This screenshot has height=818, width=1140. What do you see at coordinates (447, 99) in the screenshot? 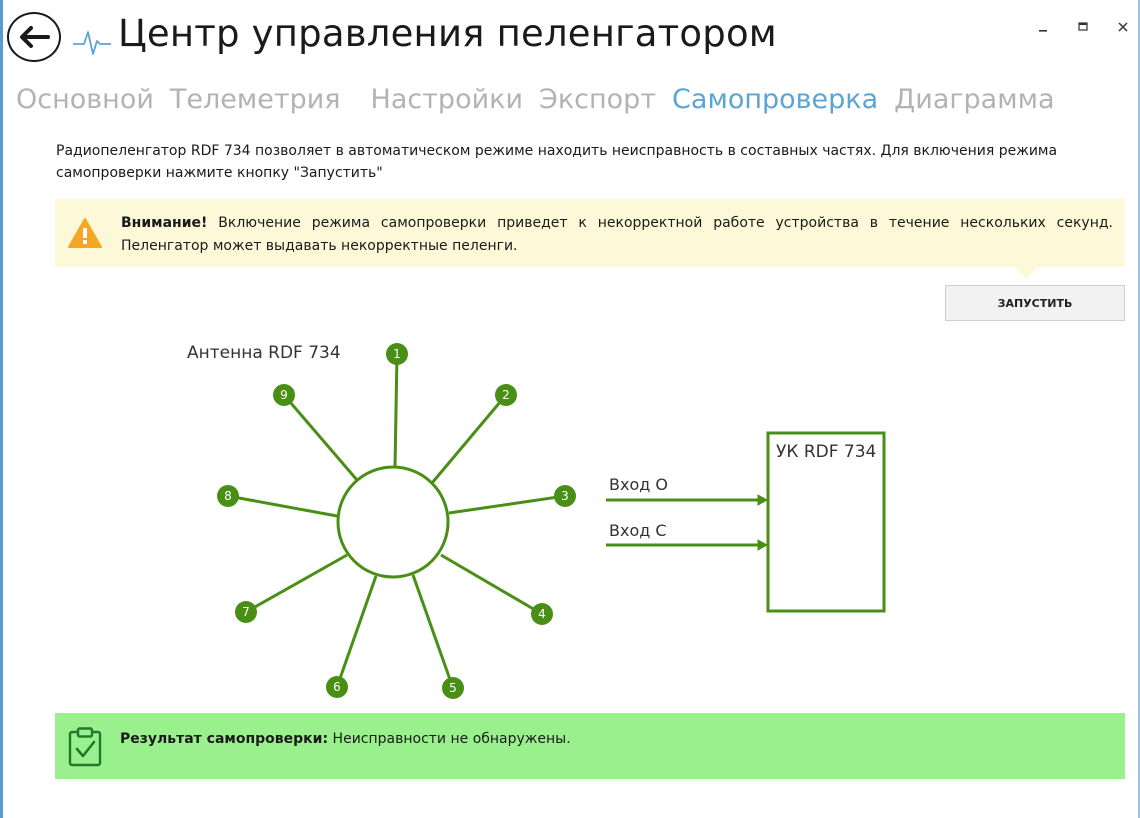
I see `tab-settings: Настройки` at bounding box center [447, 99].